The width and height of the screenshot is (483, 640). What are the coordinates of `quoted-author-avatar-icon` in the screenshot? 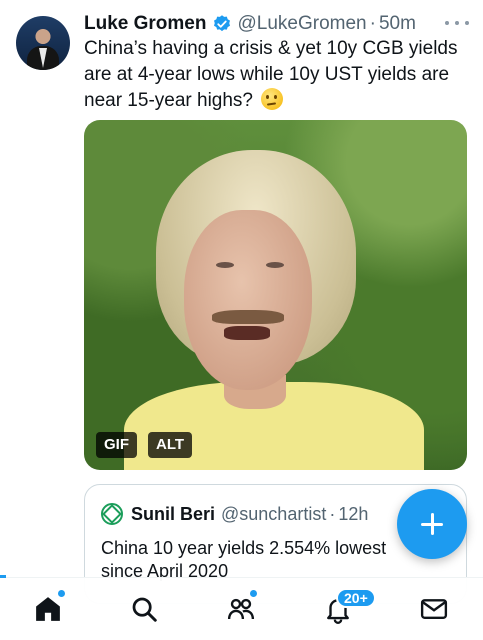 It's located at (112, 514).